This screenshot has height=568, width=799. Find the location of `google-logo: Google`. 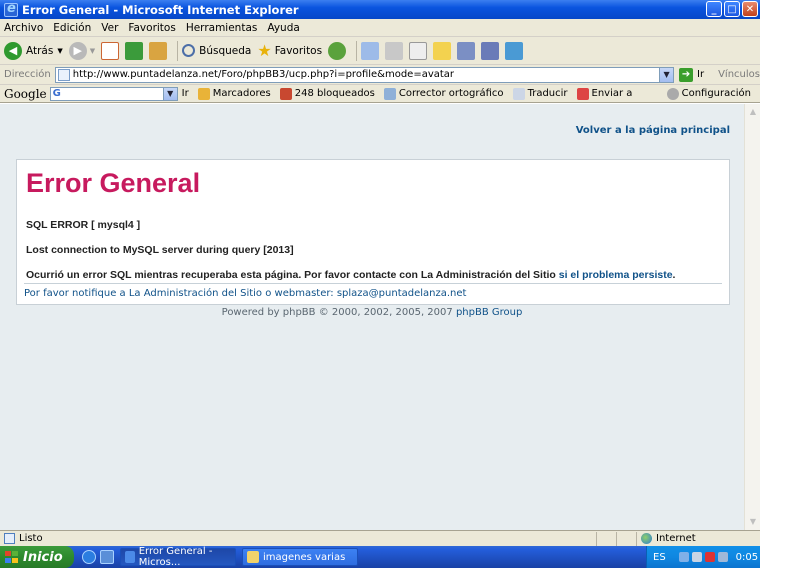

google-logo: Google is located at coordinates (25, 93).